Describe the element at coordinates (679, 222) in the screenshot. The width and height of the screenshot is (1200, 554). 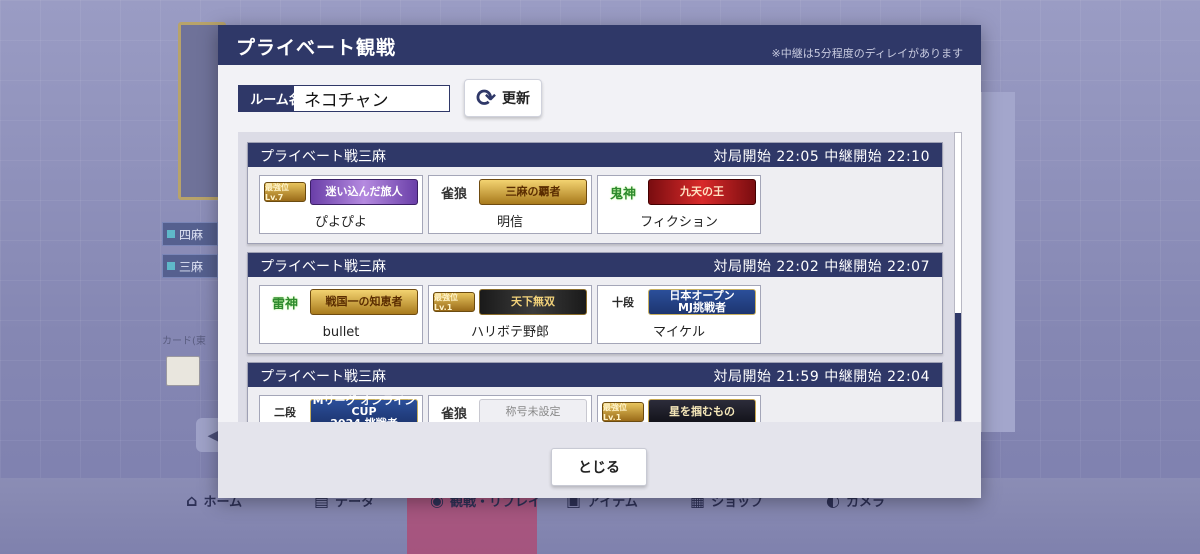
I see `player-name: フィクション` at that location.